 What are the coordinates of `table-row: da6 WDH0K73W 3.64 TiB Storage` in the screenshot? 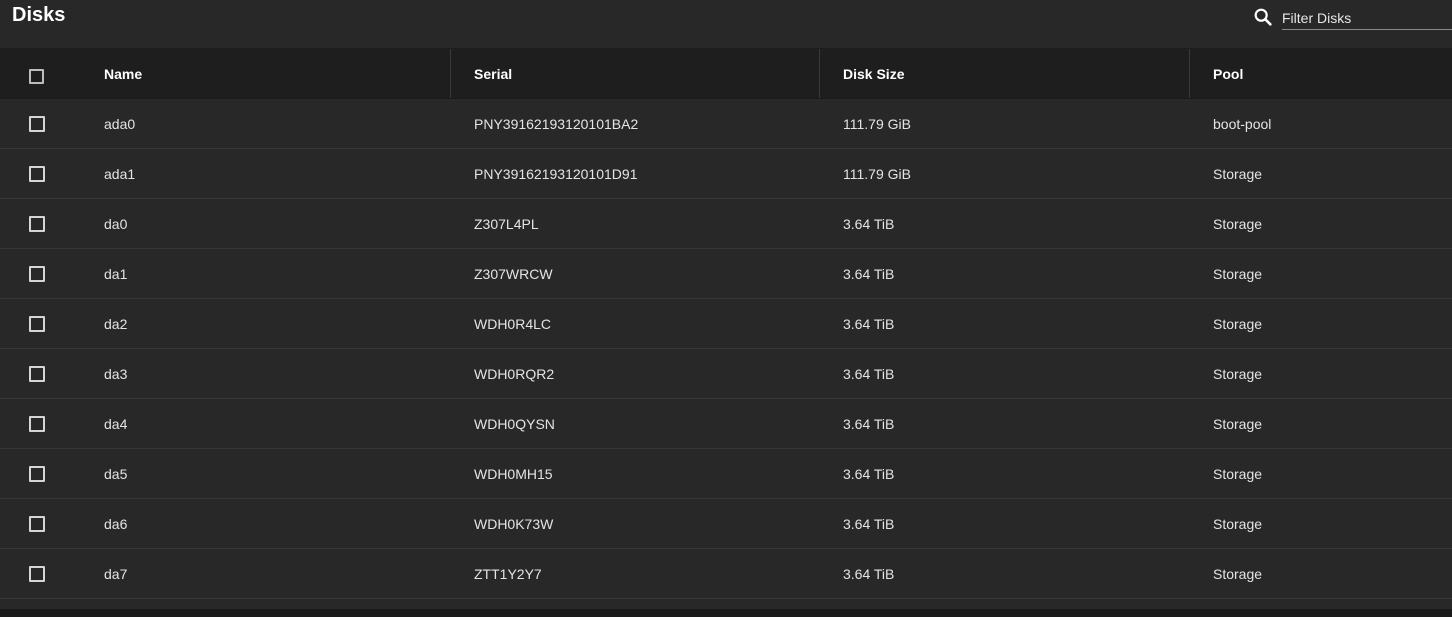 It's located at (726, 524).